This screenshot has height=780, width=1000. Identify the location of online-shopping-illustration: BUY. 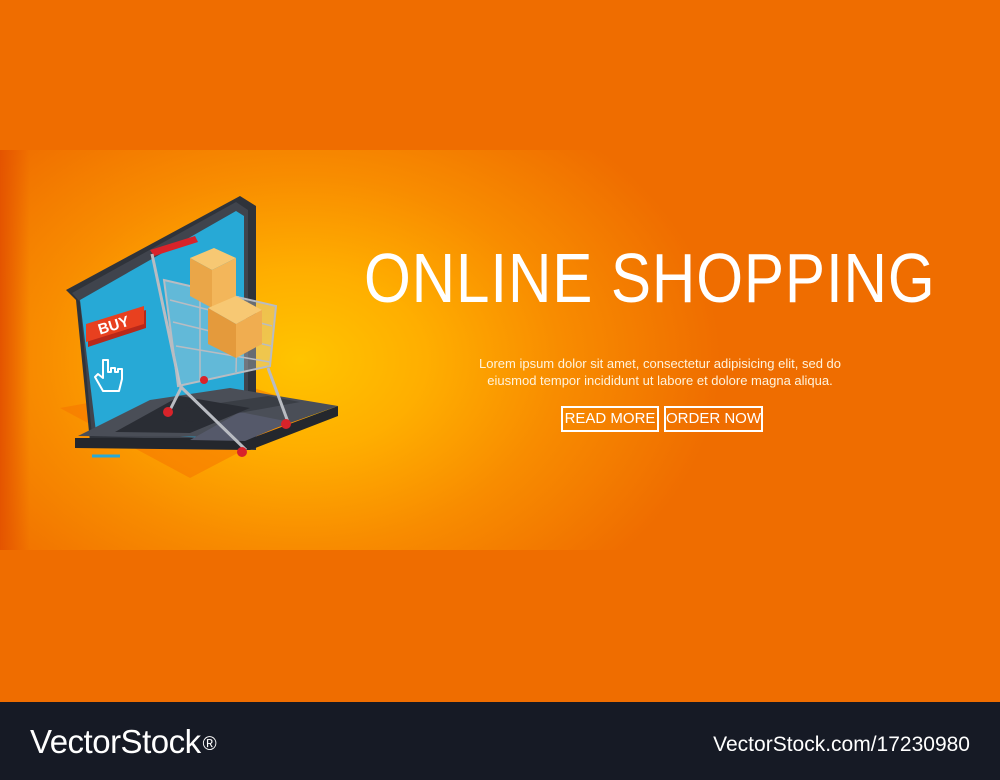
(199, 337).